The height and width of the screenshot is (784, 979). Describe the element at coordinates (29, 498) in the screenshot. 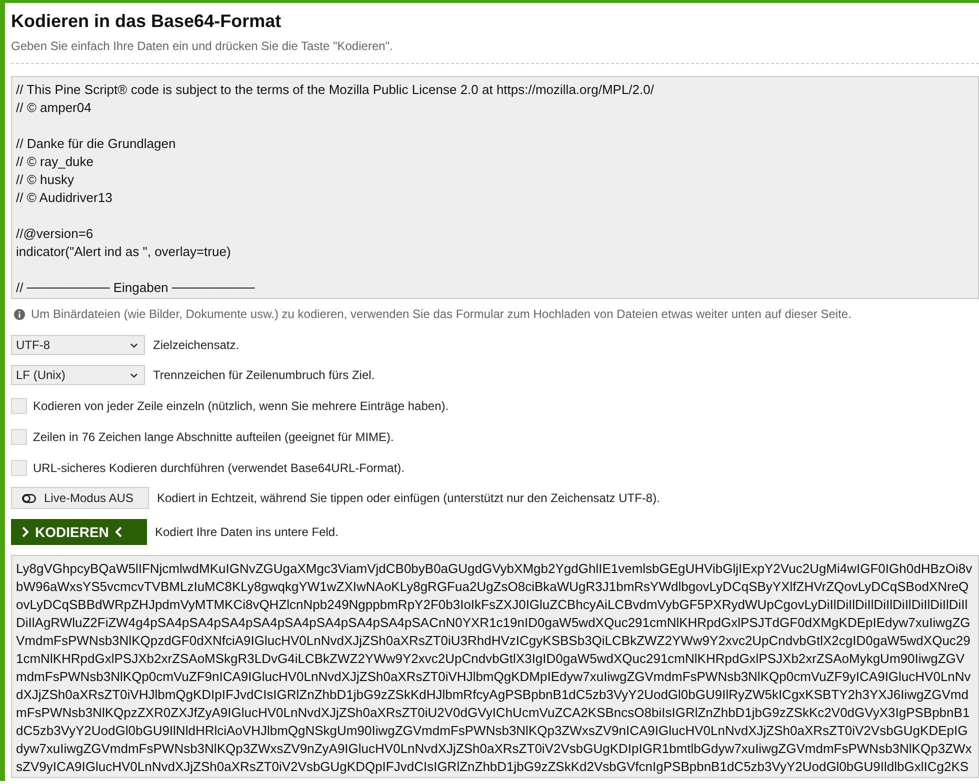

I see `toggle-icon` at that location.